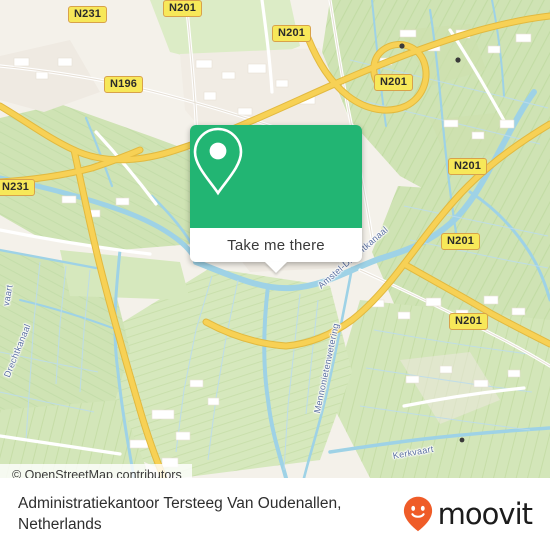  What do you see at coordinates (469, 321) in the screenshot?
I see `road-shield-n201-8: N201` at bounding box center [469, 321].